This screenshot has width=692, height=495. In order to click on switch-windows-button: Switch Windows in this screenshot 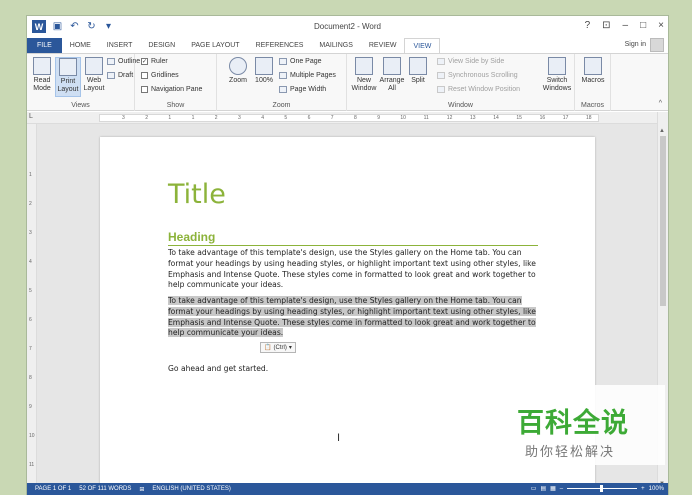, I will do `click(557, 75)`.